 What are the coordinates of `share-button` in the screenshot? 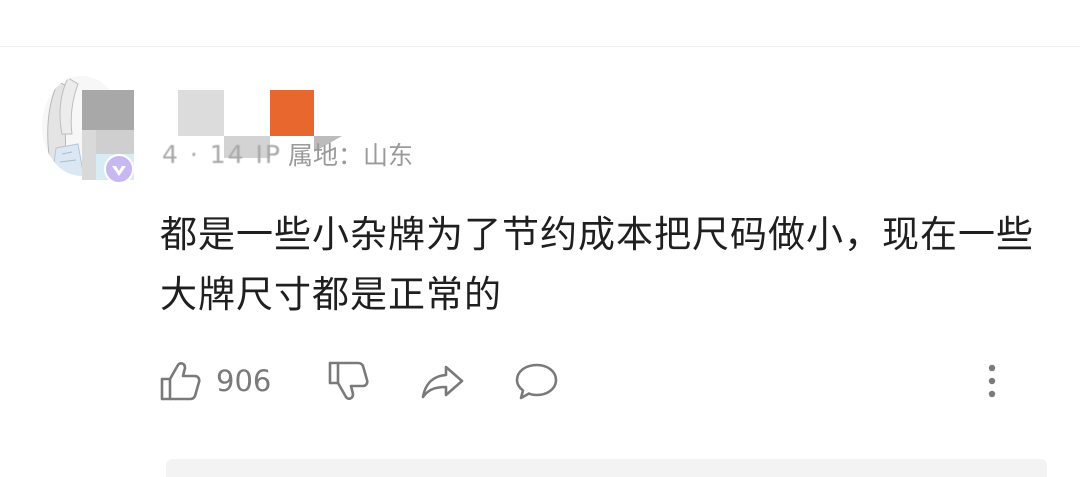 It's located at (443, 381).